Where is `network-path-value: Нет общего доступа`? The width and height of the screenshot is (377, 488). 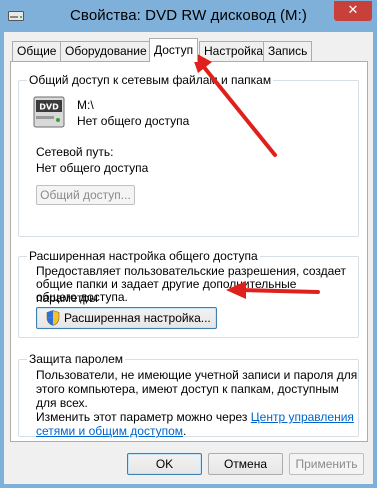
network-path-value: Нет общего доступа is located at coordinates (92, 168).